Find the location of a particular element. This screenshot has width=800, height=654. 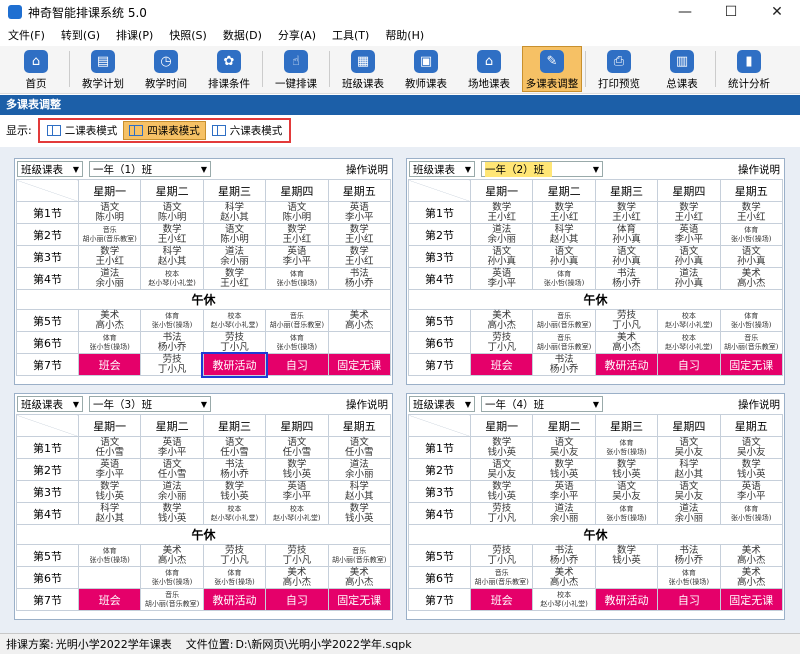

fixed-slot-cell: 自习 is located at coordinates (297, 599).